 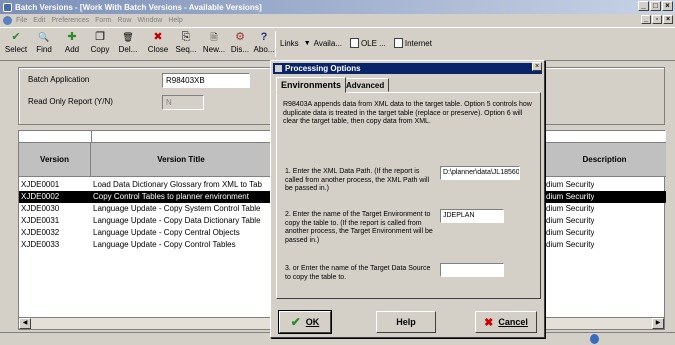 What do you see at coordinates (40, 232) in the screenshot?
I see `row-version: XJDE0032` at bounding box center [40, 232].